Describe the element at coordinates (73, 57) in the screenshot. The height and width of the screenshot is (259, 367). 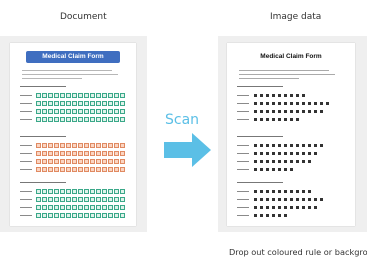
I see `form-title-bar: Medical Claim Form` at that location.